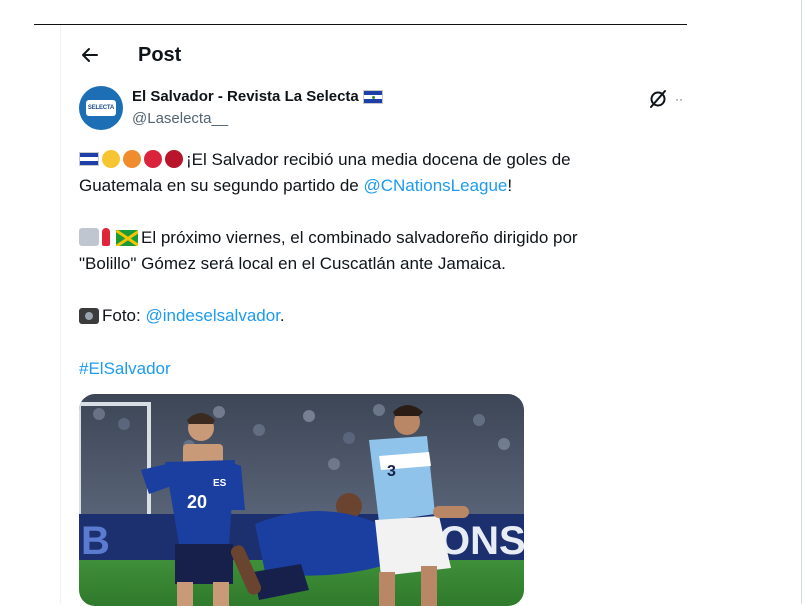  I want to click on el-salvador-flag-emoji-icon, so click(89, 159).